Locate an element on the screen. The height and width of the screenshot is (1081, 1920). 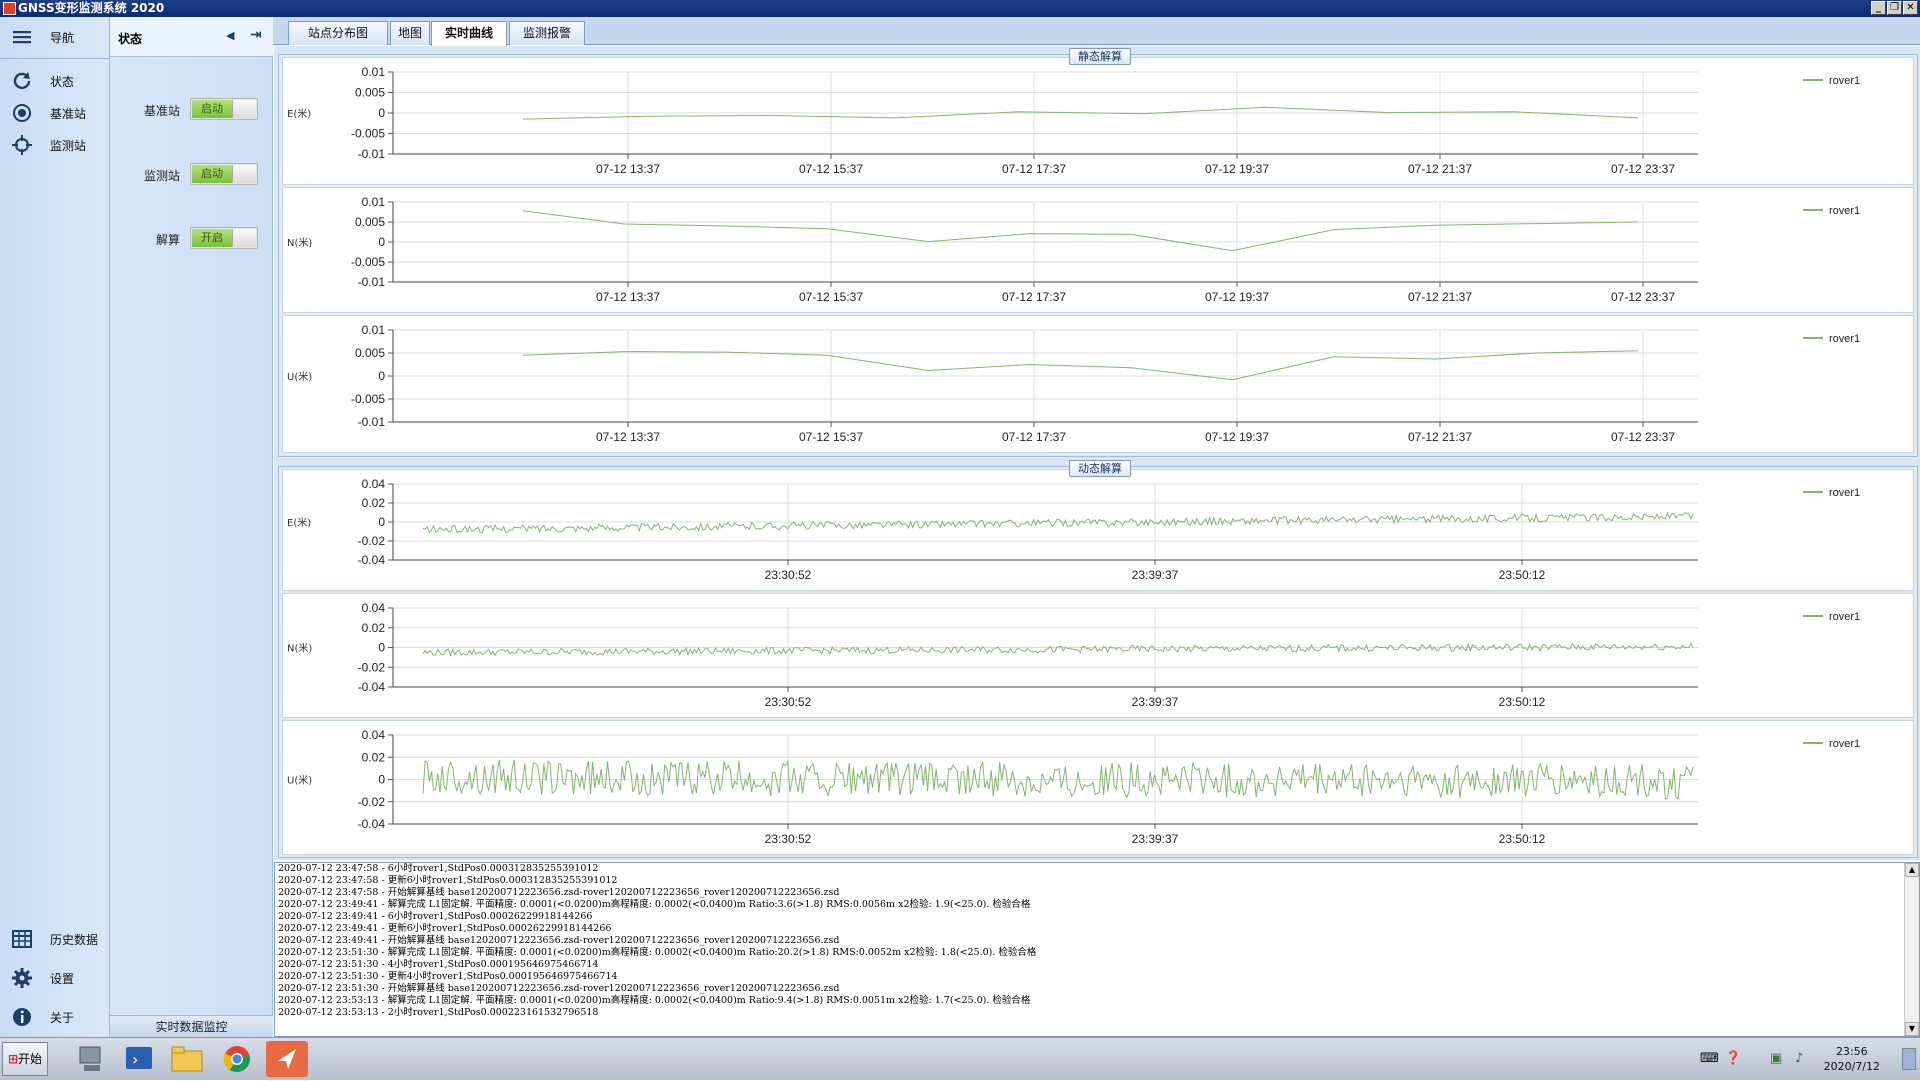
nav-header-label: 导航 is located at coordinates (62, 38).